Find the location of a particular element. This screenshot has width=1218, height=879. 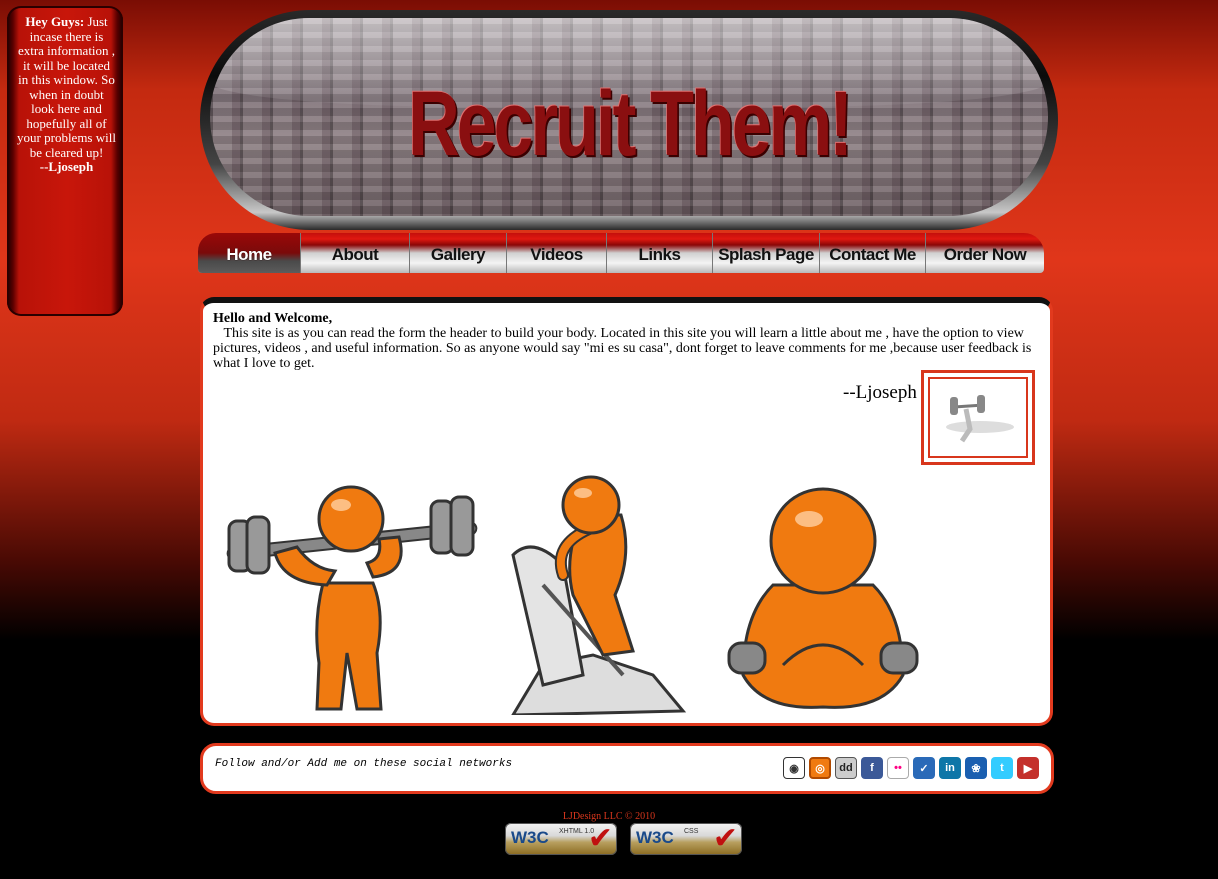

rss-icon: ◎ is located at coordinates (820, 768).